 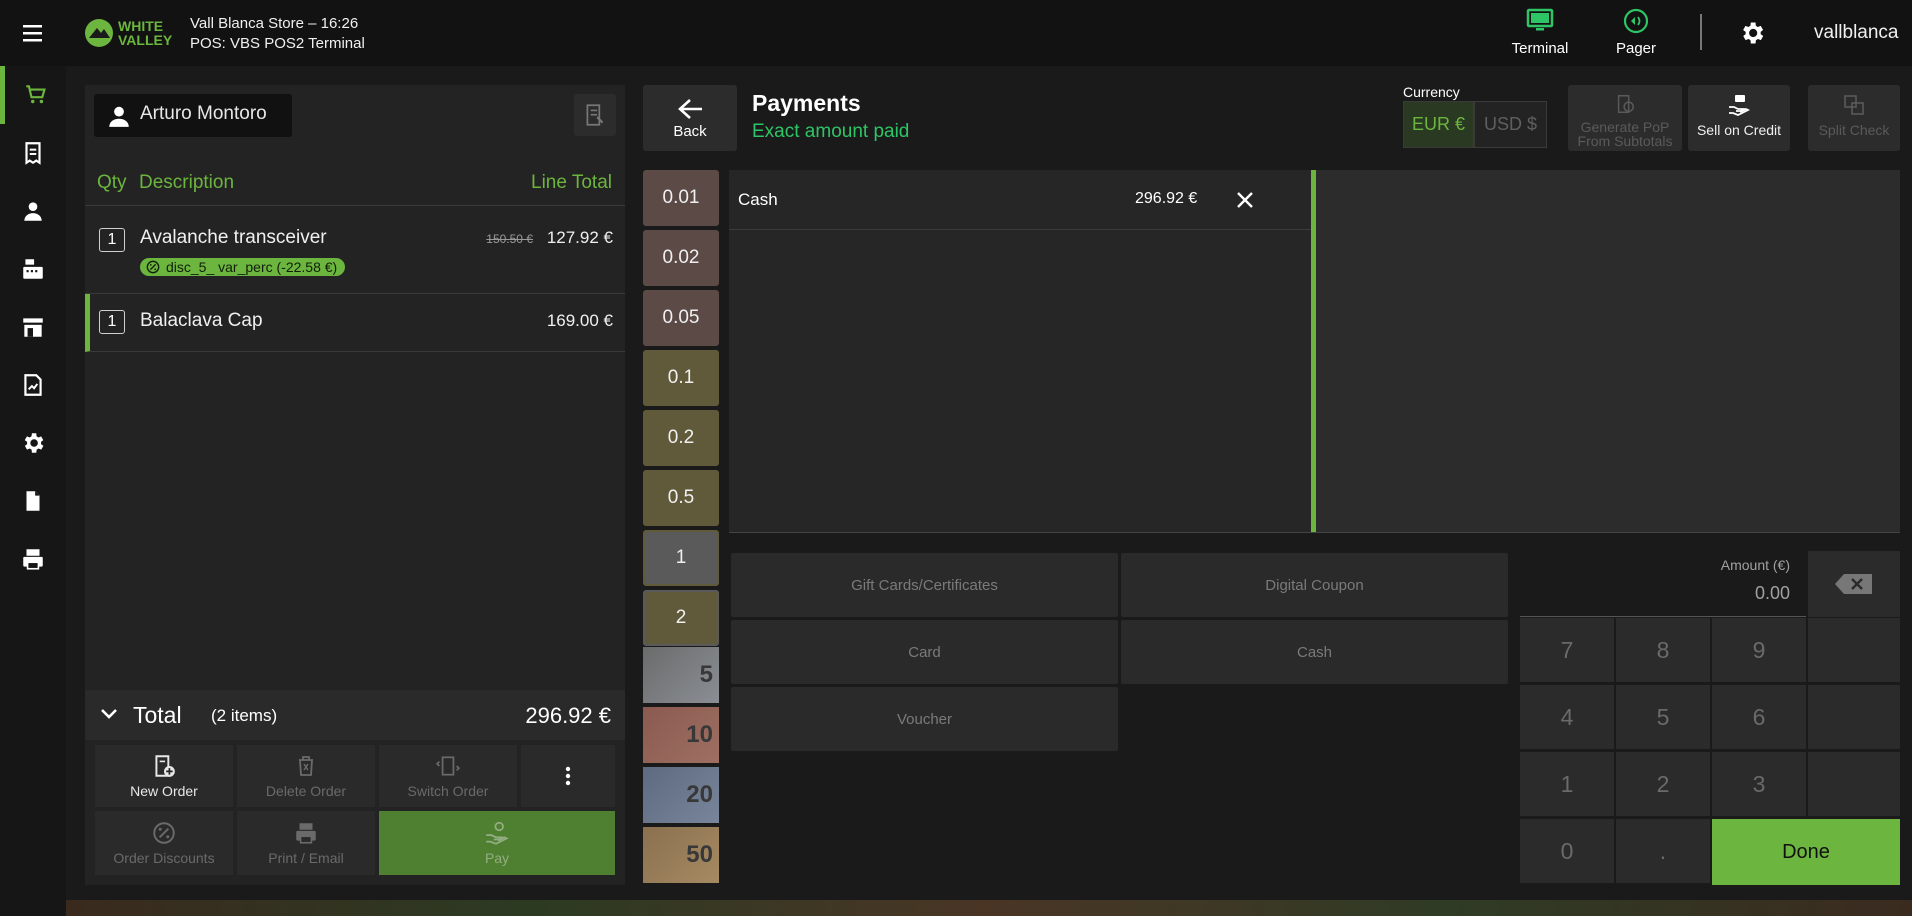 What do you see at coordinates (1759, 784) in the screenshot?
I see `key-3: 3` at bounding box center [1759, 784].